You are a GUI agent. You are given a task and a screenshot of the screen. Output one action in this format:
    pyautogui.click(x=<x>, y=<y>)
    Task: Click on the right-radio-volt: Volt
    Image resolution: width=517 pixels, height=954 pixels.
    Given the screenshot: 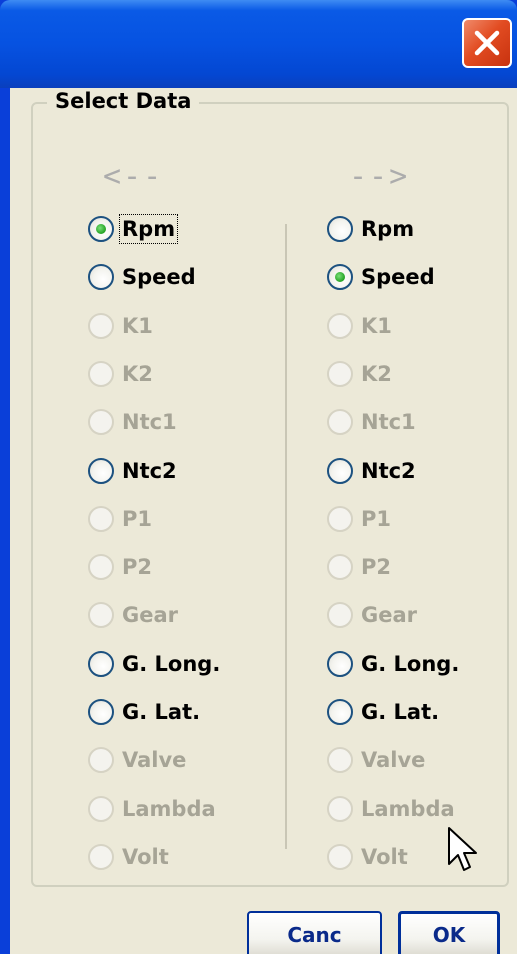 What is the action you would take?
    pyautogui.click(x=368, y=857)
    